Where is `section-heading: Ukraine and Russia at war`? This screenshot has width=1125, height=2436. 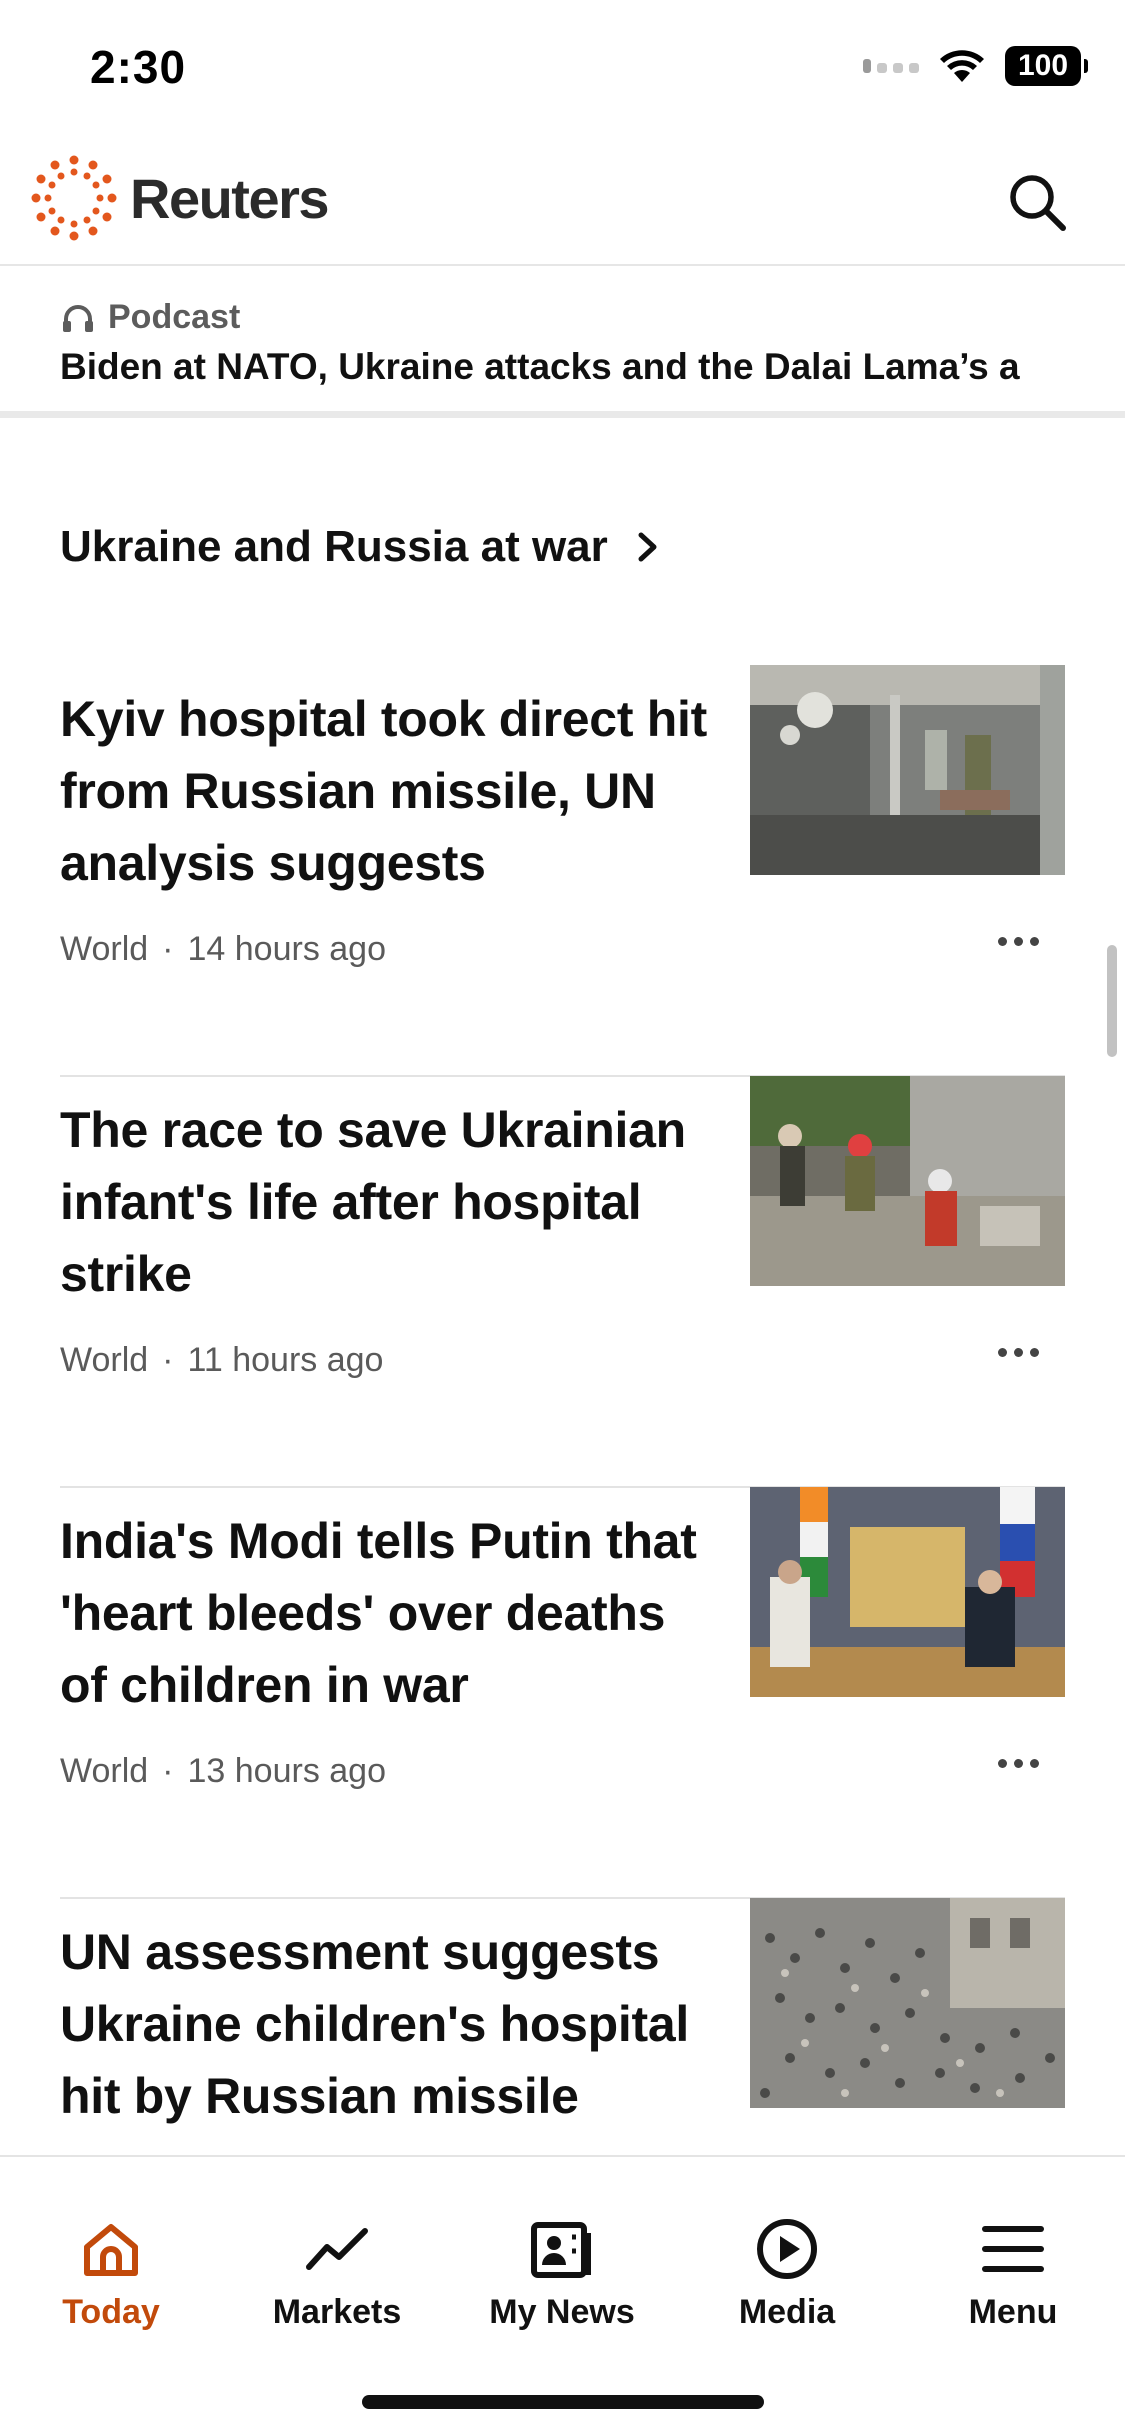 section-heading: Ukraine and Russia at war is located at coordinates (360, 547).